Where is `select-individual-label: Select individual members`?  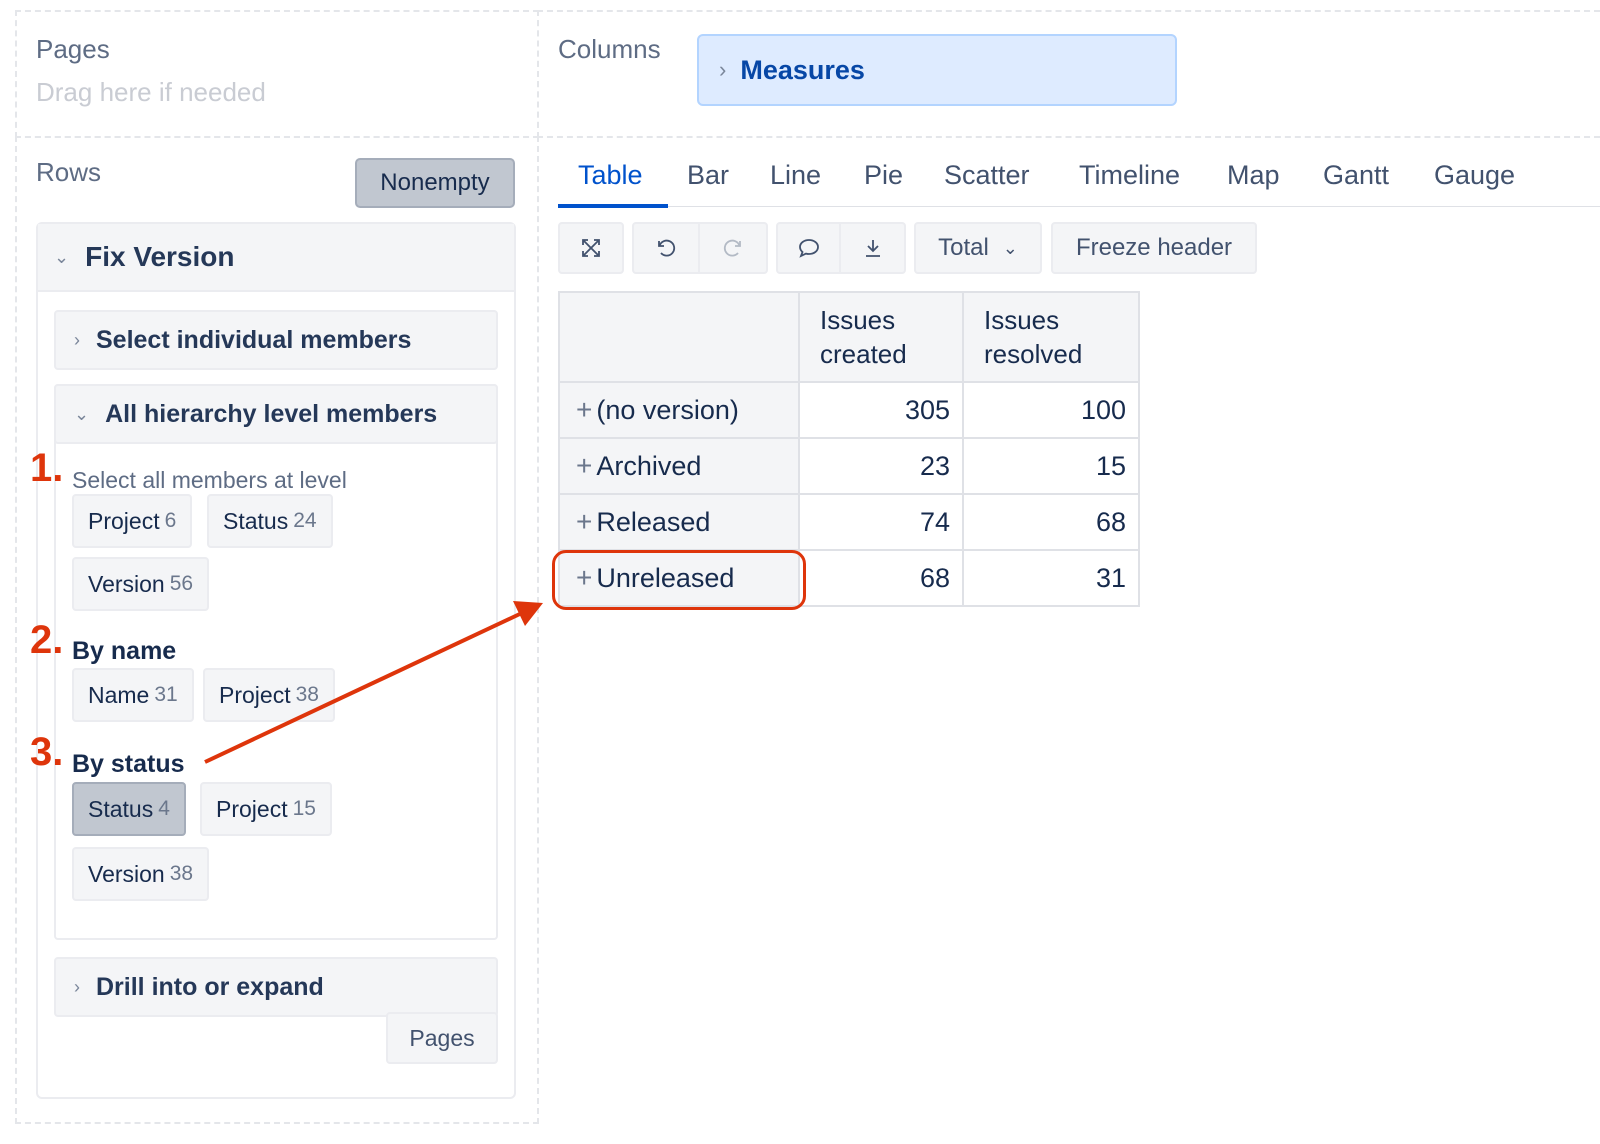
select-individual-label: Select individual members is located at coordinates (254, 339).